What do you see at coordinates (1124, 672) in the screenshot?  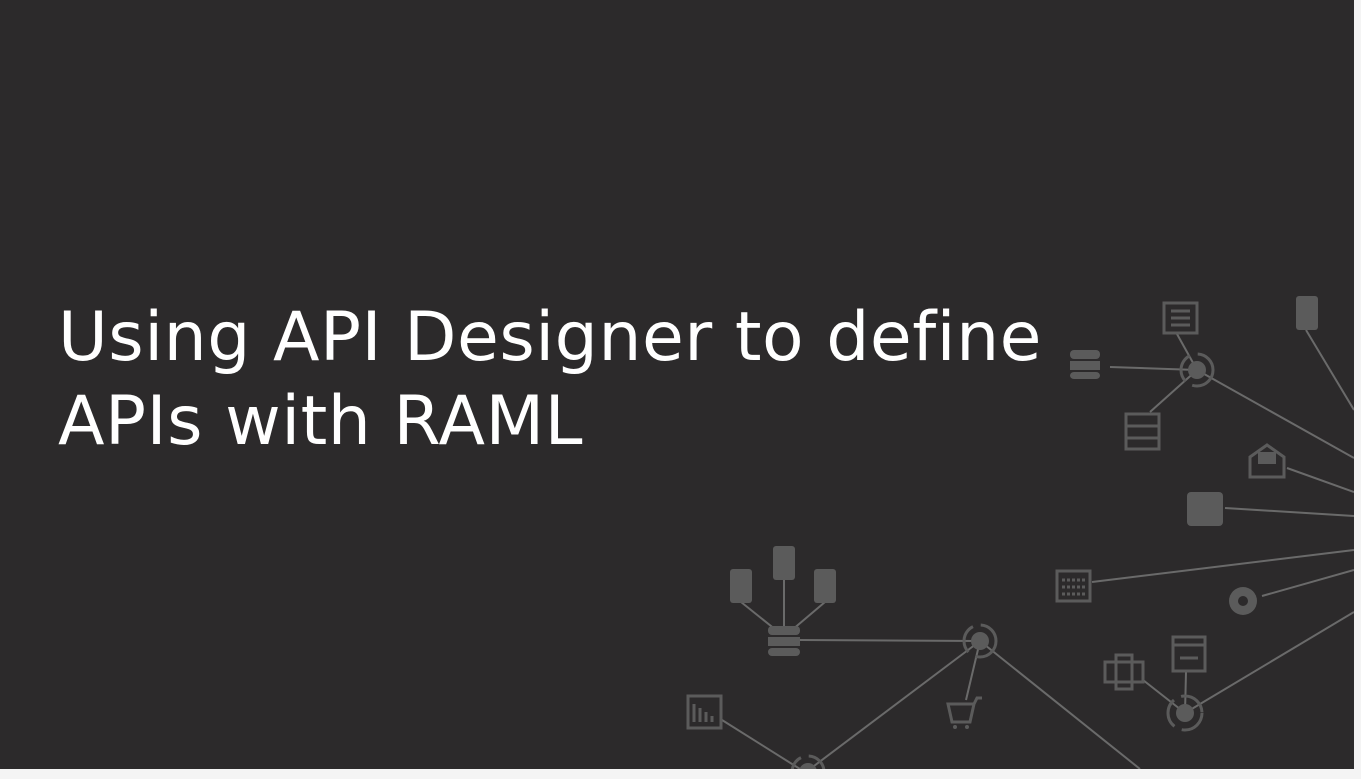 I see `fax-icon` at bounding box center [1124, 672].